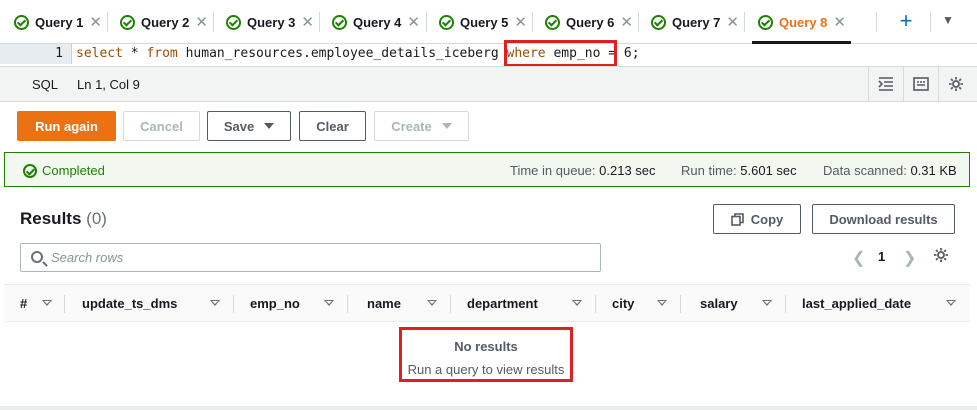 The width and height of the screenshot is (977, 410). I want to click on tab-query-4: Query 4 ✕, so click(376, 22).